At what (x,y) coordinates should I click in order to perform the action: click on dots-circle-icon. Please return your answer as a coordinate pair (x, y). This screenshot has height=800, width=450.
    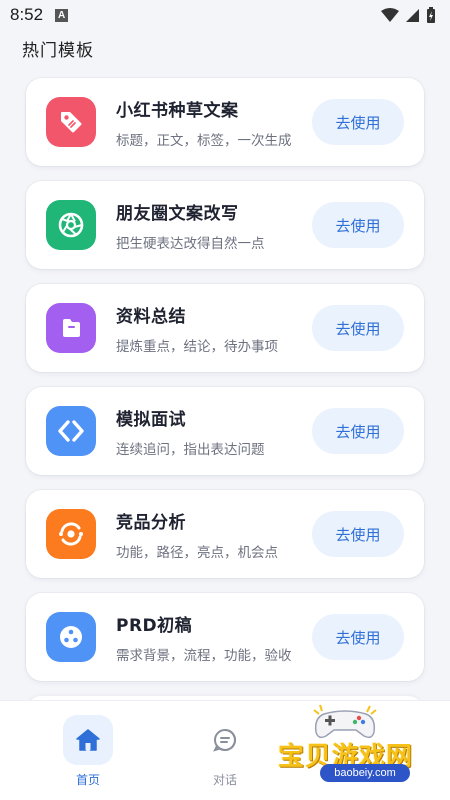
    Looking at the image, I should click on (71, 637).